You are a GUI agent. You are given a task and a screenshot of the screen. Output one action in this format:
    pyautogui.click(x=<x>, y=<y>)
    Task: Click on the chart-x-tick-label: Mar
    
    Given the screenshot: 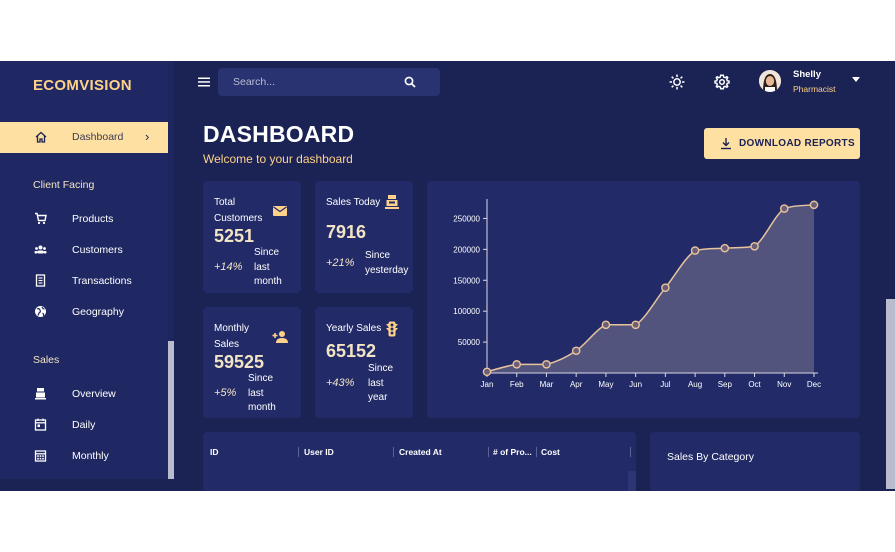 What is the action you would take?
    pyautogui.click(x=547, y=384)
    